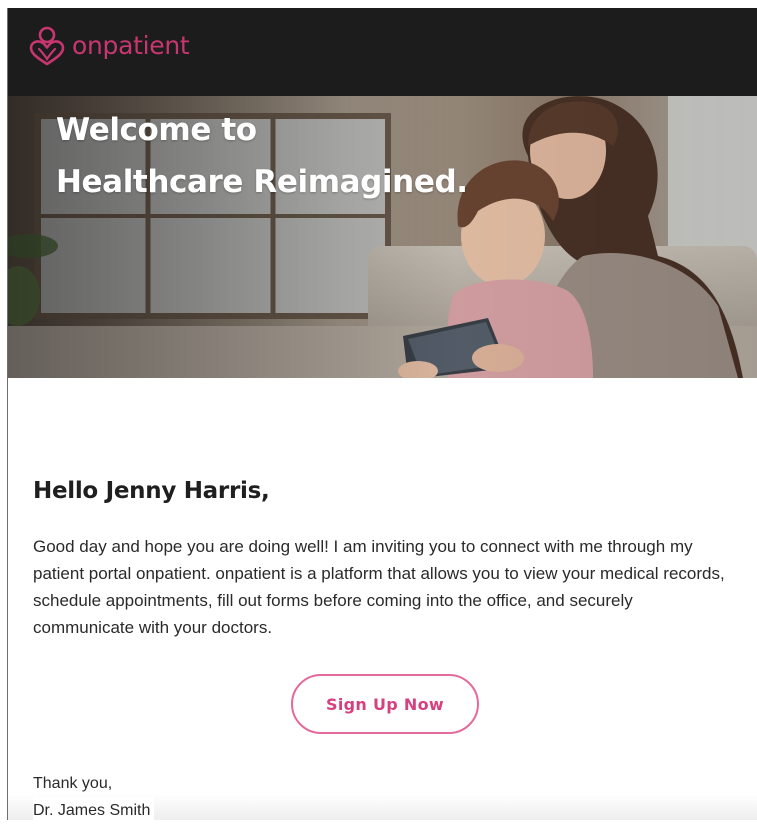 The height and width of the screenshot is (824, 757). I want to click on greeting-heading: Hello Jenny Harris,, so click(151, 491).